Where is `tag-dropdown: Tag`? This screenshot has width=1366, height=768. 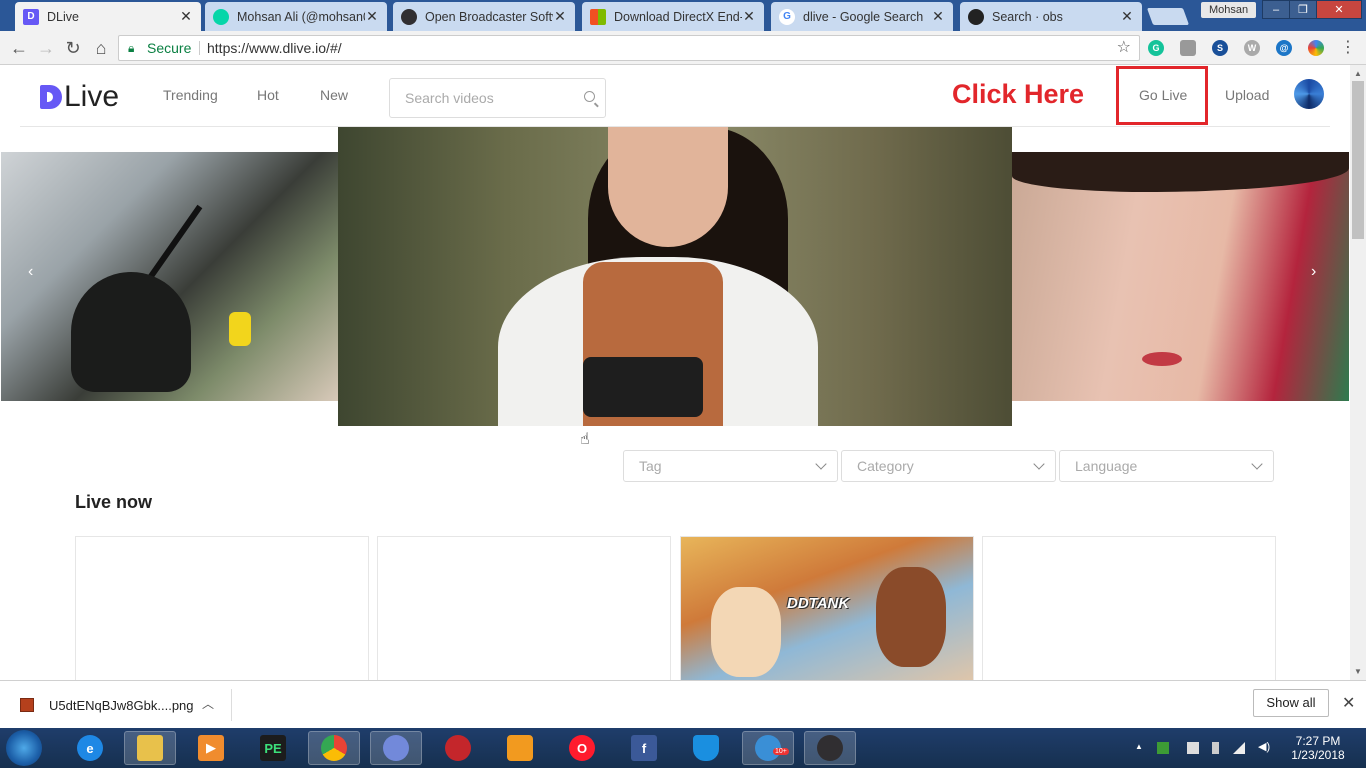
tag-dropdown: Tag is located at coordinates (730, 466).